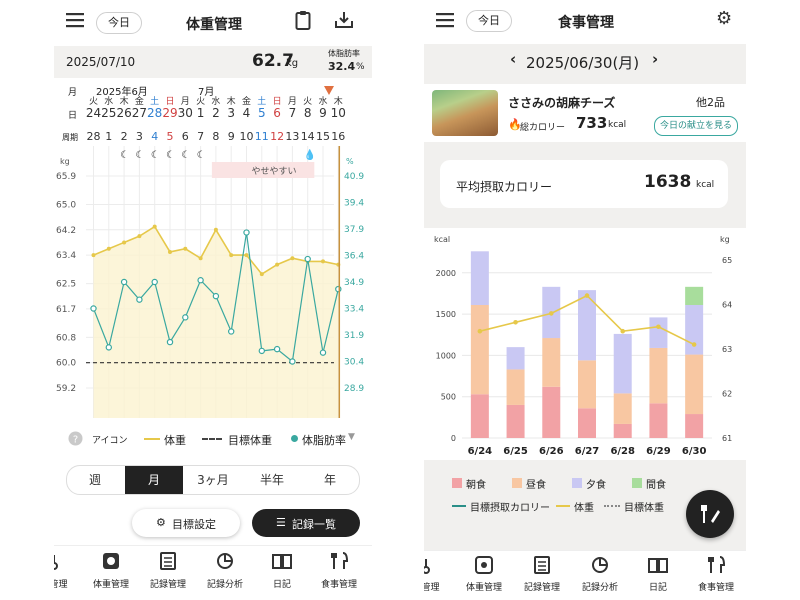  Describe the element at coordinates (186, 523) in the screenshot. I see `goal-setting-button: ⚙ 目標設定` at that location.